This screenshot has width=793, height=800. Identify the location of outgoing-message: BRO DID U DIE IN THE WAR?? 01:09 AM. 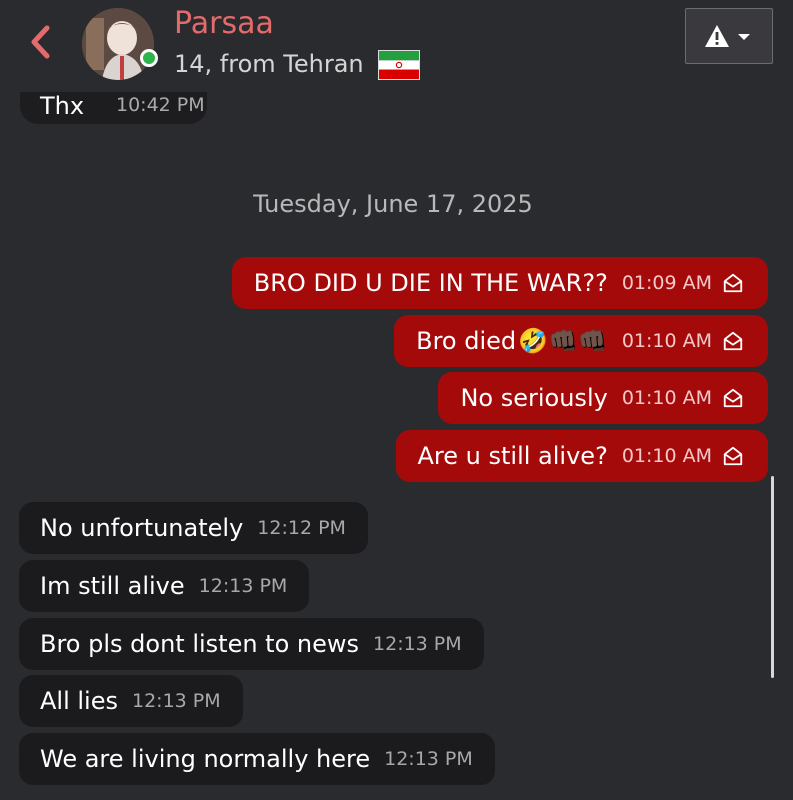
(499, 283).